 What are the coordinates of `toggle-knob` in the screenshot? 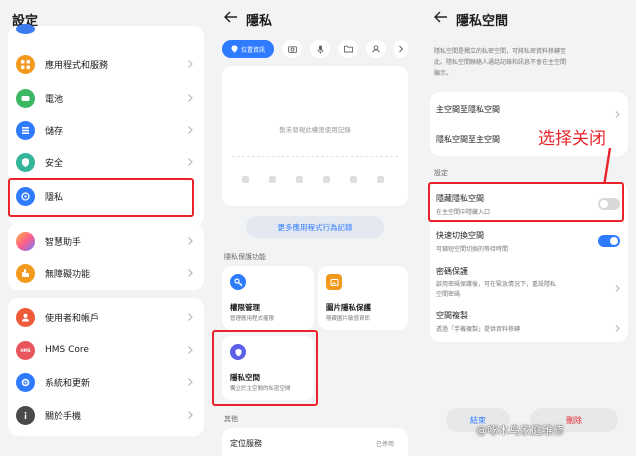 It's located at (614, 241).